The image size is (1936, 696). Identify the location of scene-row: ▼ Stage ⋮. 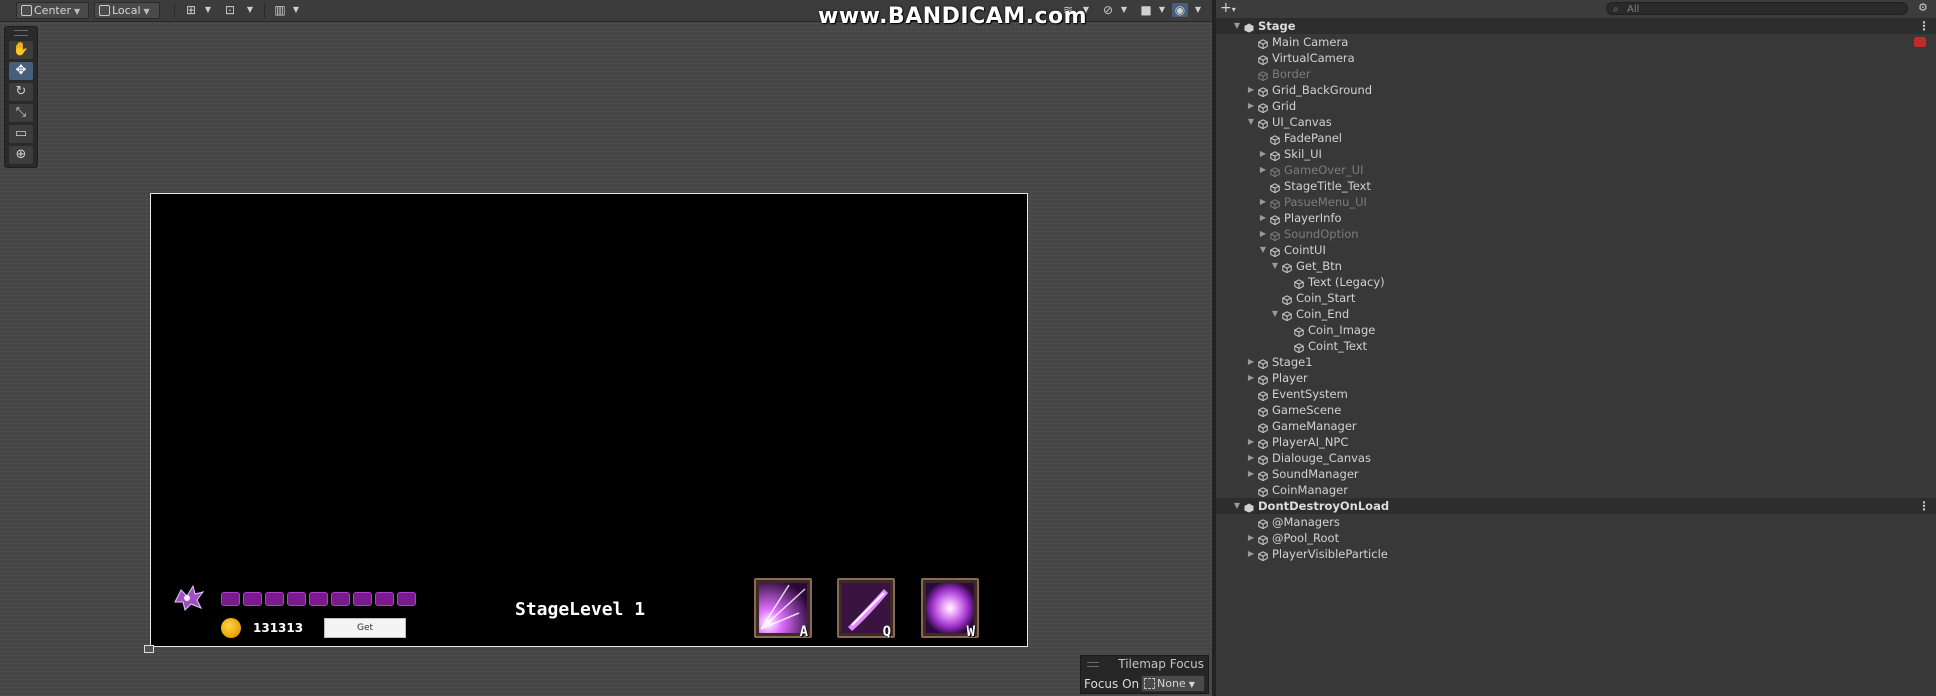
(1576, 26).